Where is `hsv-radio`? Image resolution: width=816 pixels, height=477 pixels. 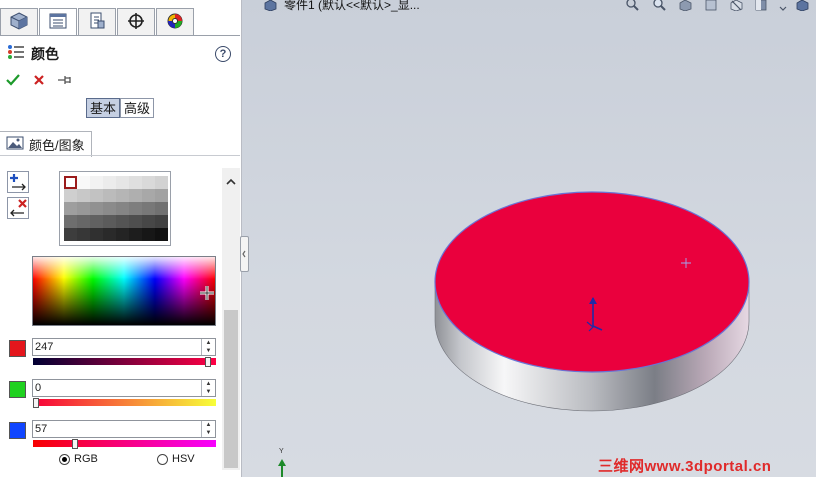
hsv-radio is located at coordinates (162, 459).